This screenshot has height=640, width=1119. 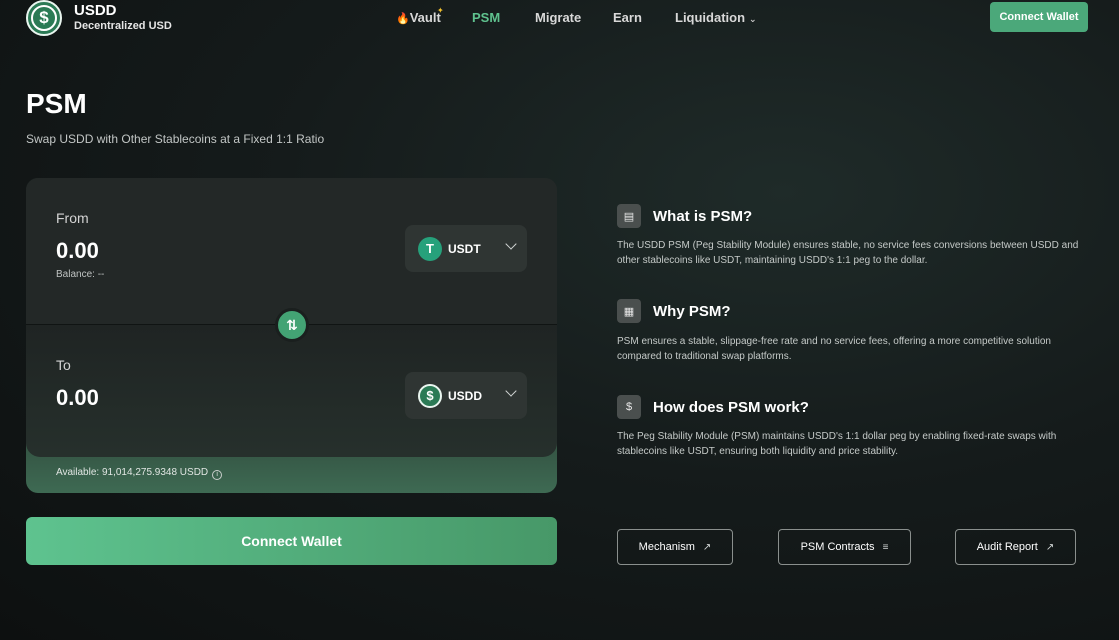 What do you see at coordinates (486, 17) in the screenshot?
I see `nav-psm: PSM` at bounding box center [486, 17].